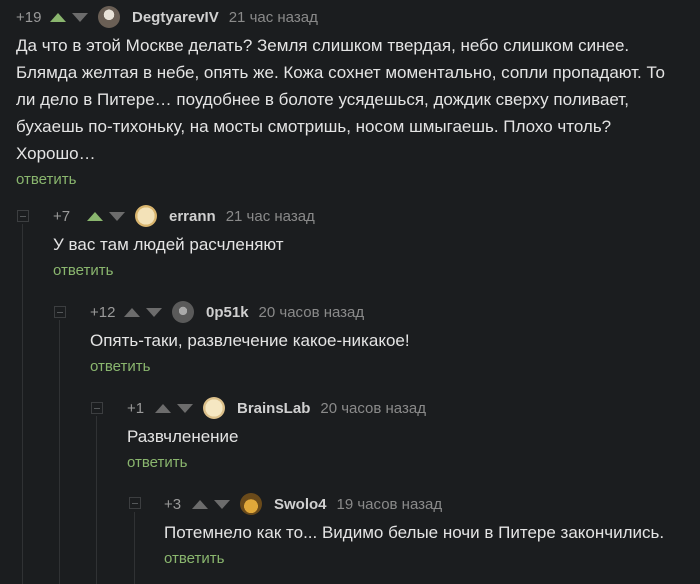 This screenshot has width=700, height=584. What do you see at coordinates (103, 312) in the screenshot?
I see `comment-rating: +12` at bounding box center [103, 312].